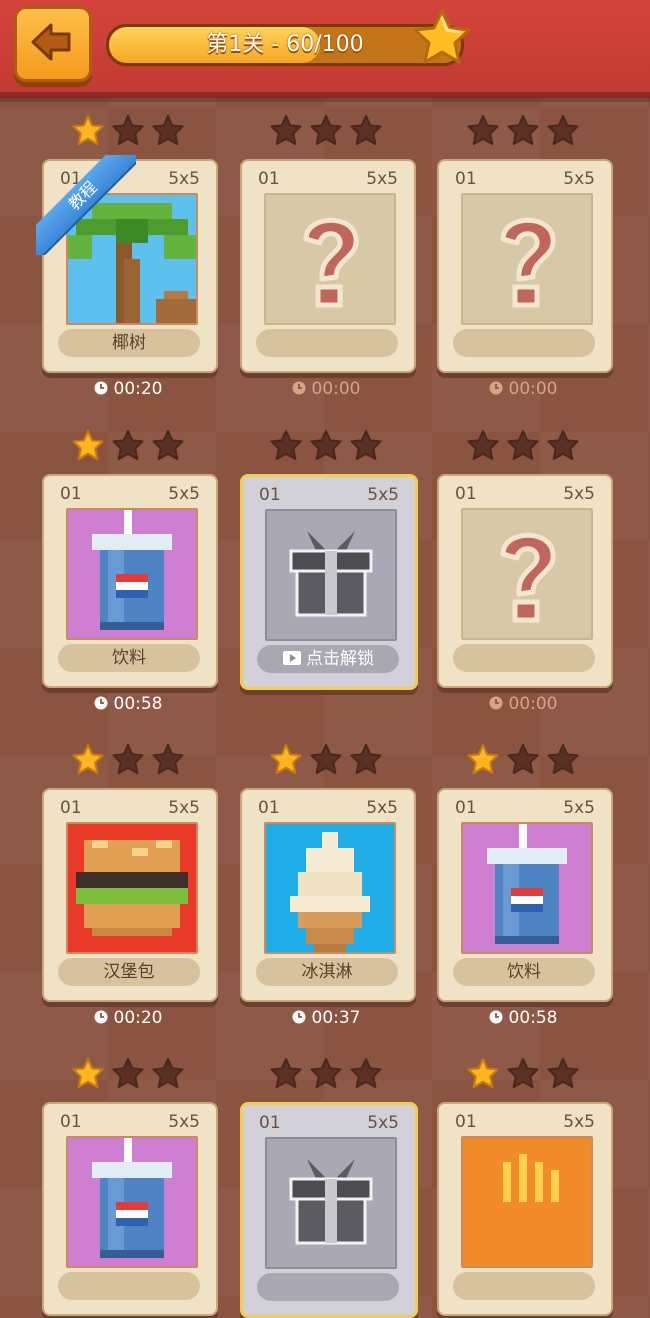  What do you see at coordinates (129, 343) in the screenshot?
I see `level-name: 椰树` at bounding box center [129, 343].